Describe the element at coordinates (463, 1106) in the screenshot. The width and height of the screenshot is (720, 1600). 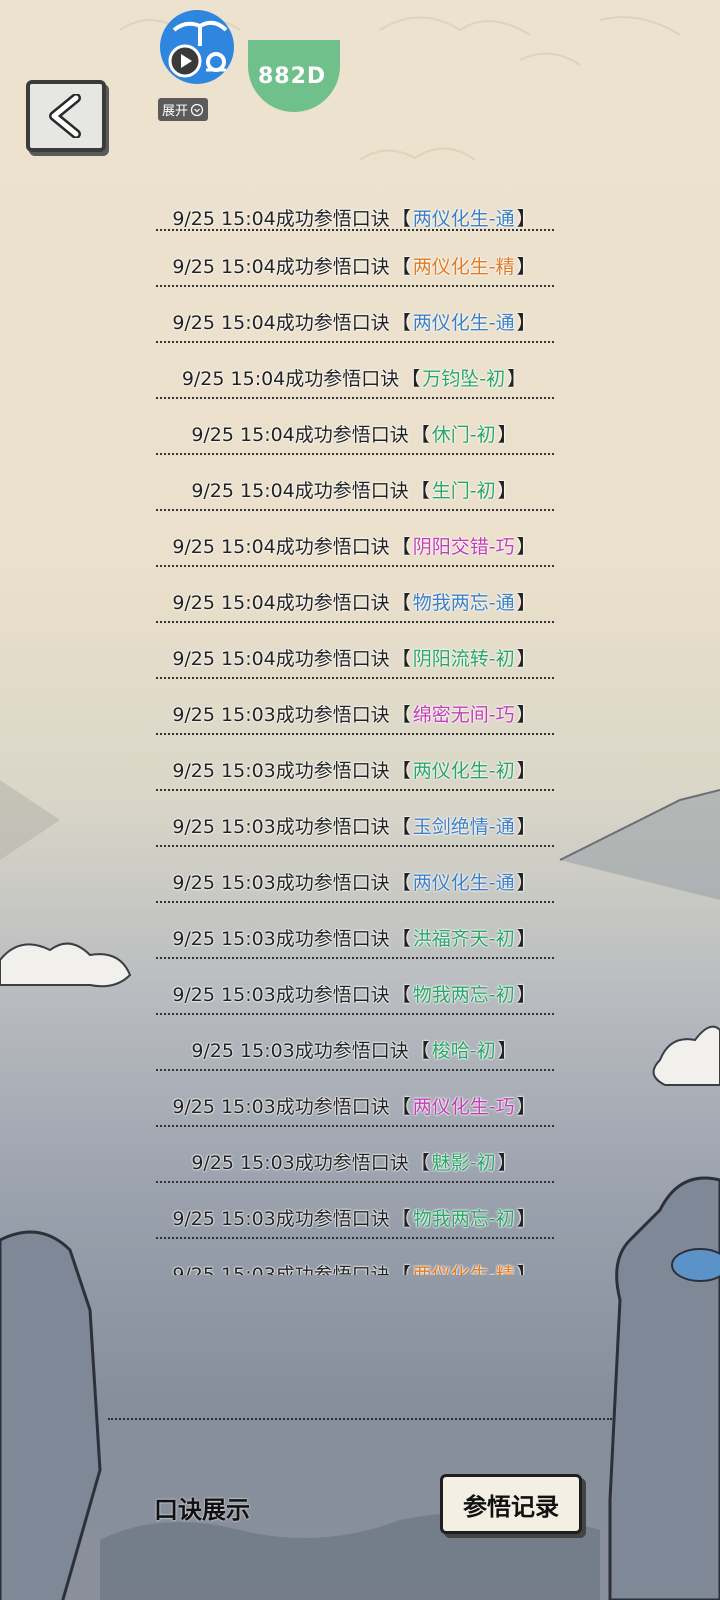
I see `record-formula-name: 两仪化生-巧` at that location.